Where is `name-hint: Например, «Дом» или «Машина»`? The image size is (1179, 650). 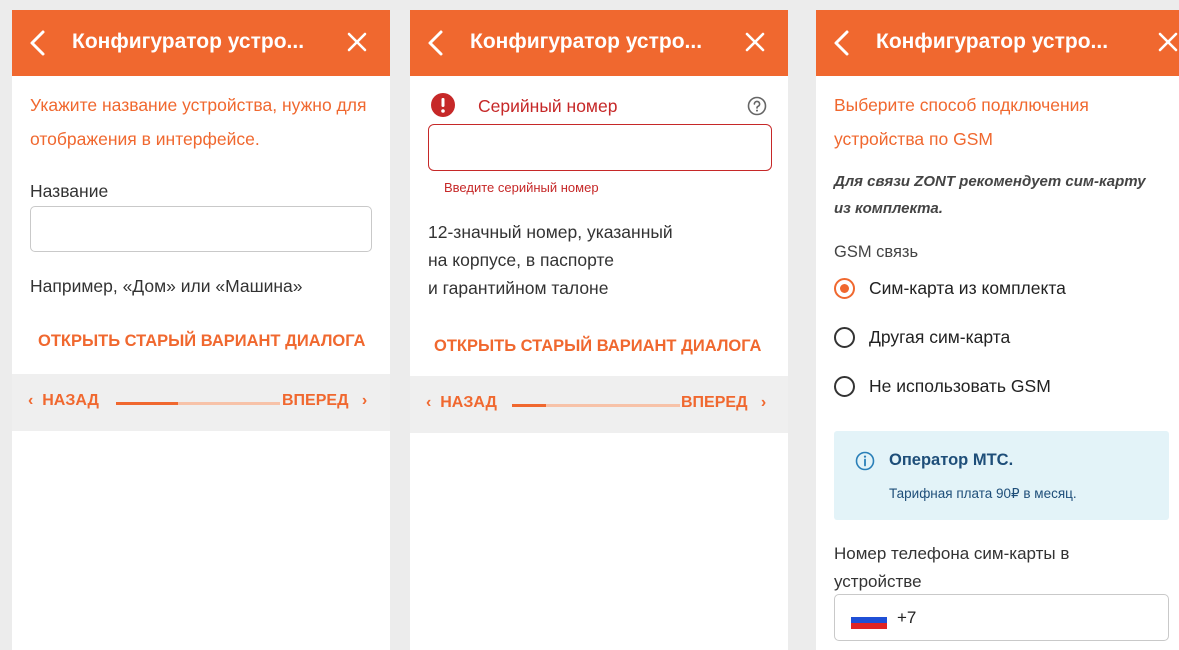 name-hint: Например, «Дом» или «Машина» is located at coordinates (166, 286).